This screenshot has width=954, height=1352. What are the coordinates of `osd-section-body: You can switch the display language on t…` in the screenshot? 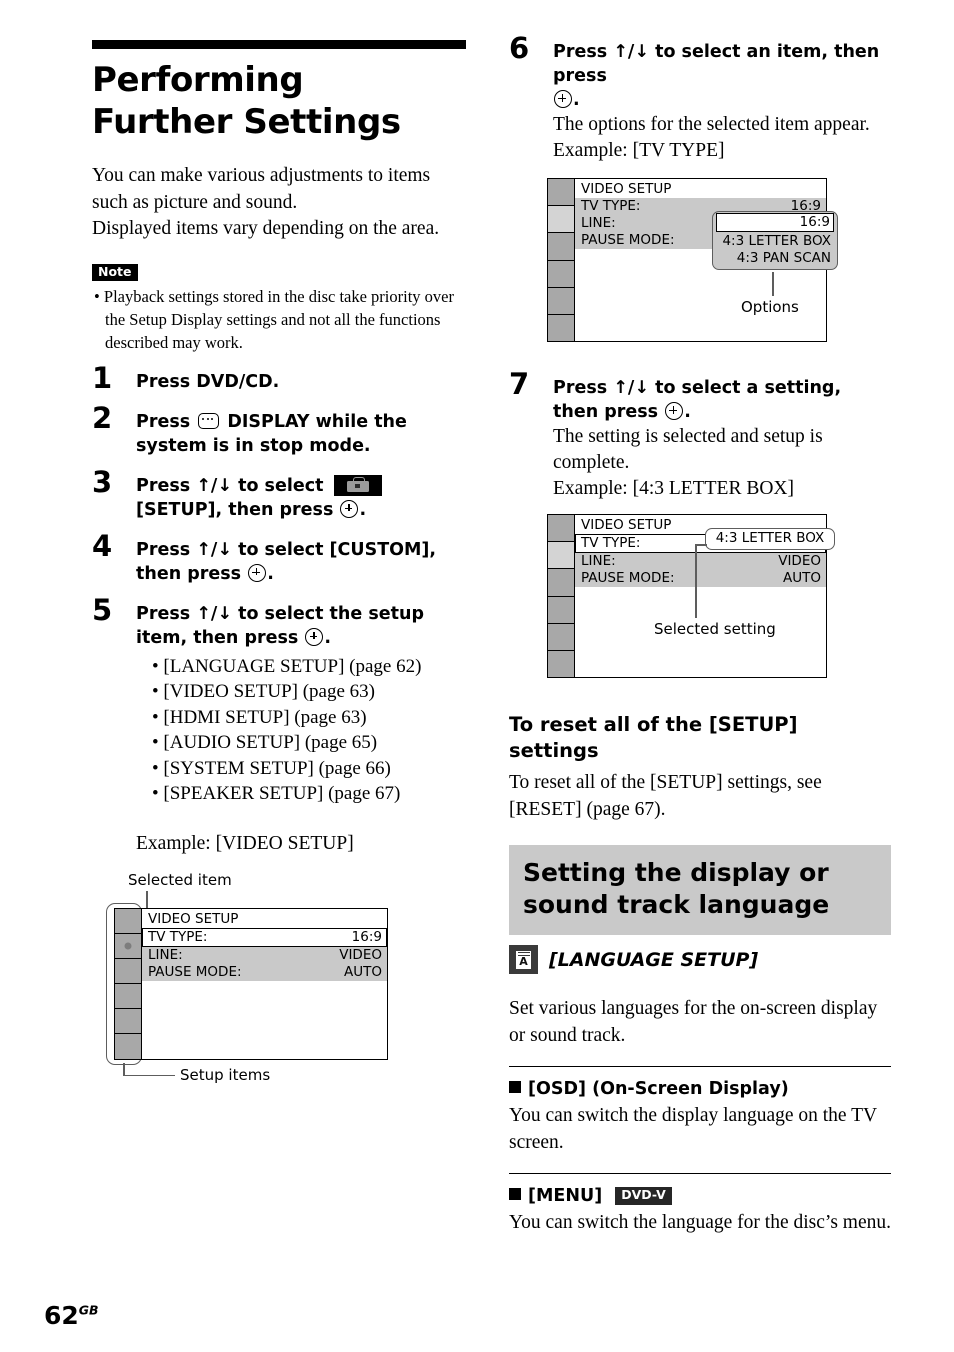 It's located at (693, 1129).